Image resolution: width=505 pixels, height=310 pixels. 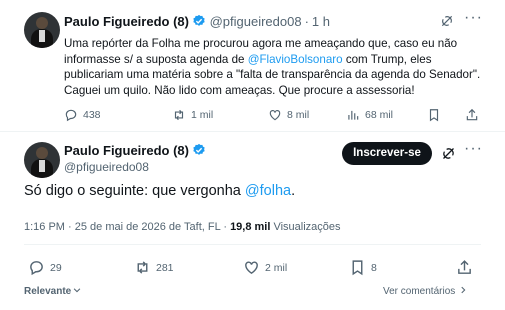 I want to click on tweet-time: 1 h, so click(x=321, y=21).